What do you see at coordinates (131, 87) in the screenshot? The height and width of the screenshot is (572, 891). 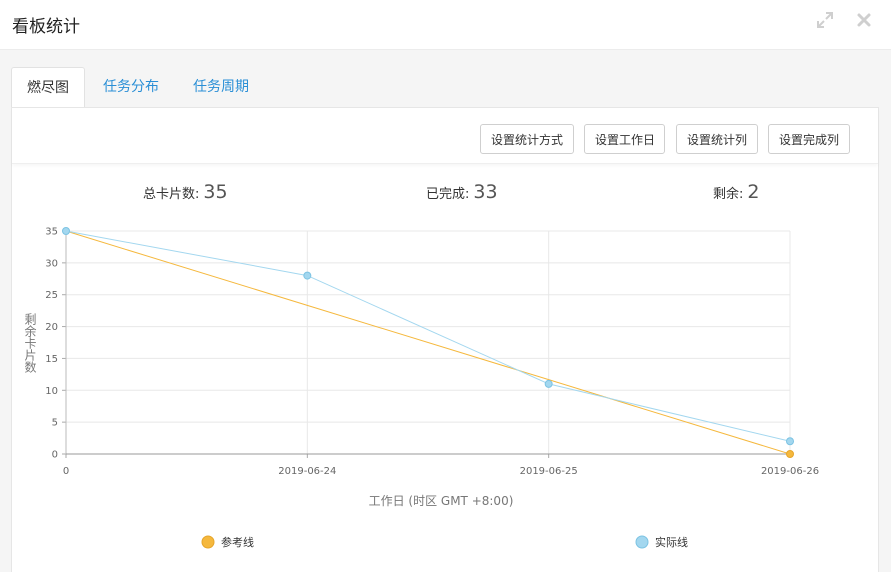 I see `tab-task-distribution: 任务分布` at bounding box center [131, 87].